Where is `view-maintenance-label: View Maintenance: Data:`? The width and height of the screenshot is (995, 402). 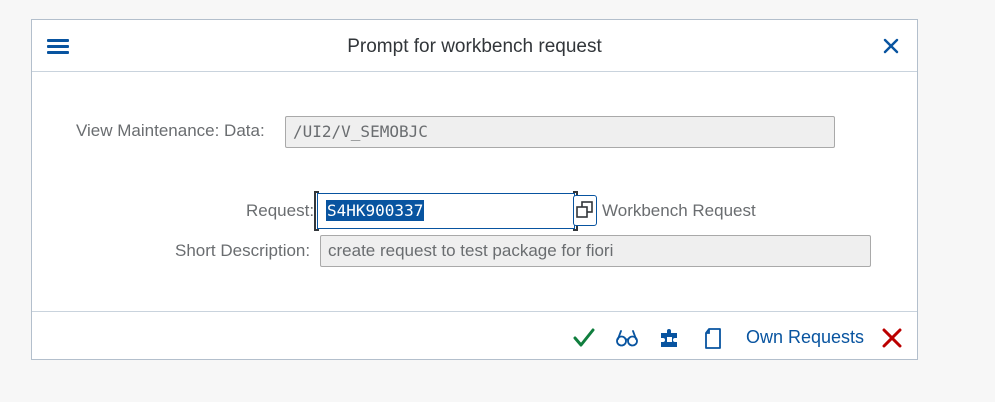 view-maintenance-label: View Maintenance: Data: is located at coordinates (170, 130).